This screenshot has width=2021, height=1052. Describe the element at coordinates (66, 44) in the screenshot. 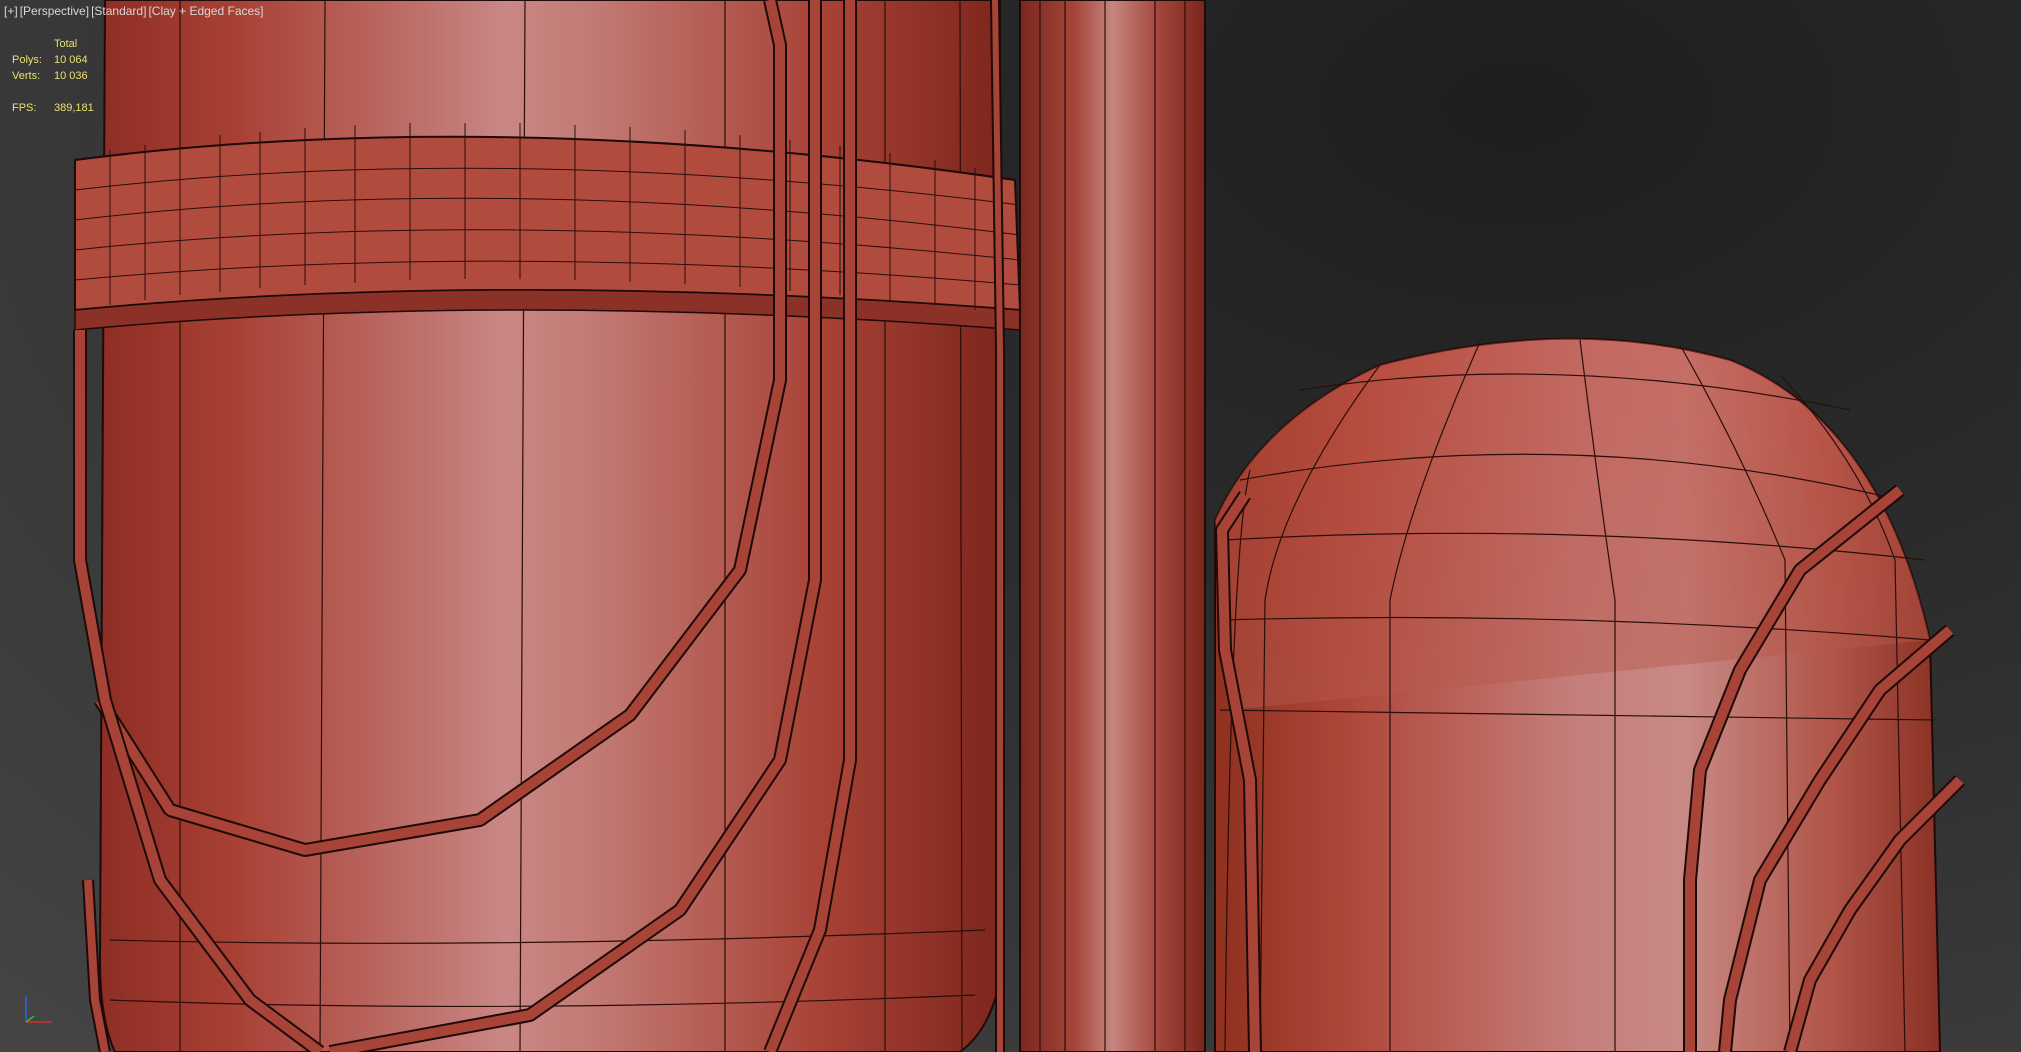

I see `stats-header: Total` at that location.